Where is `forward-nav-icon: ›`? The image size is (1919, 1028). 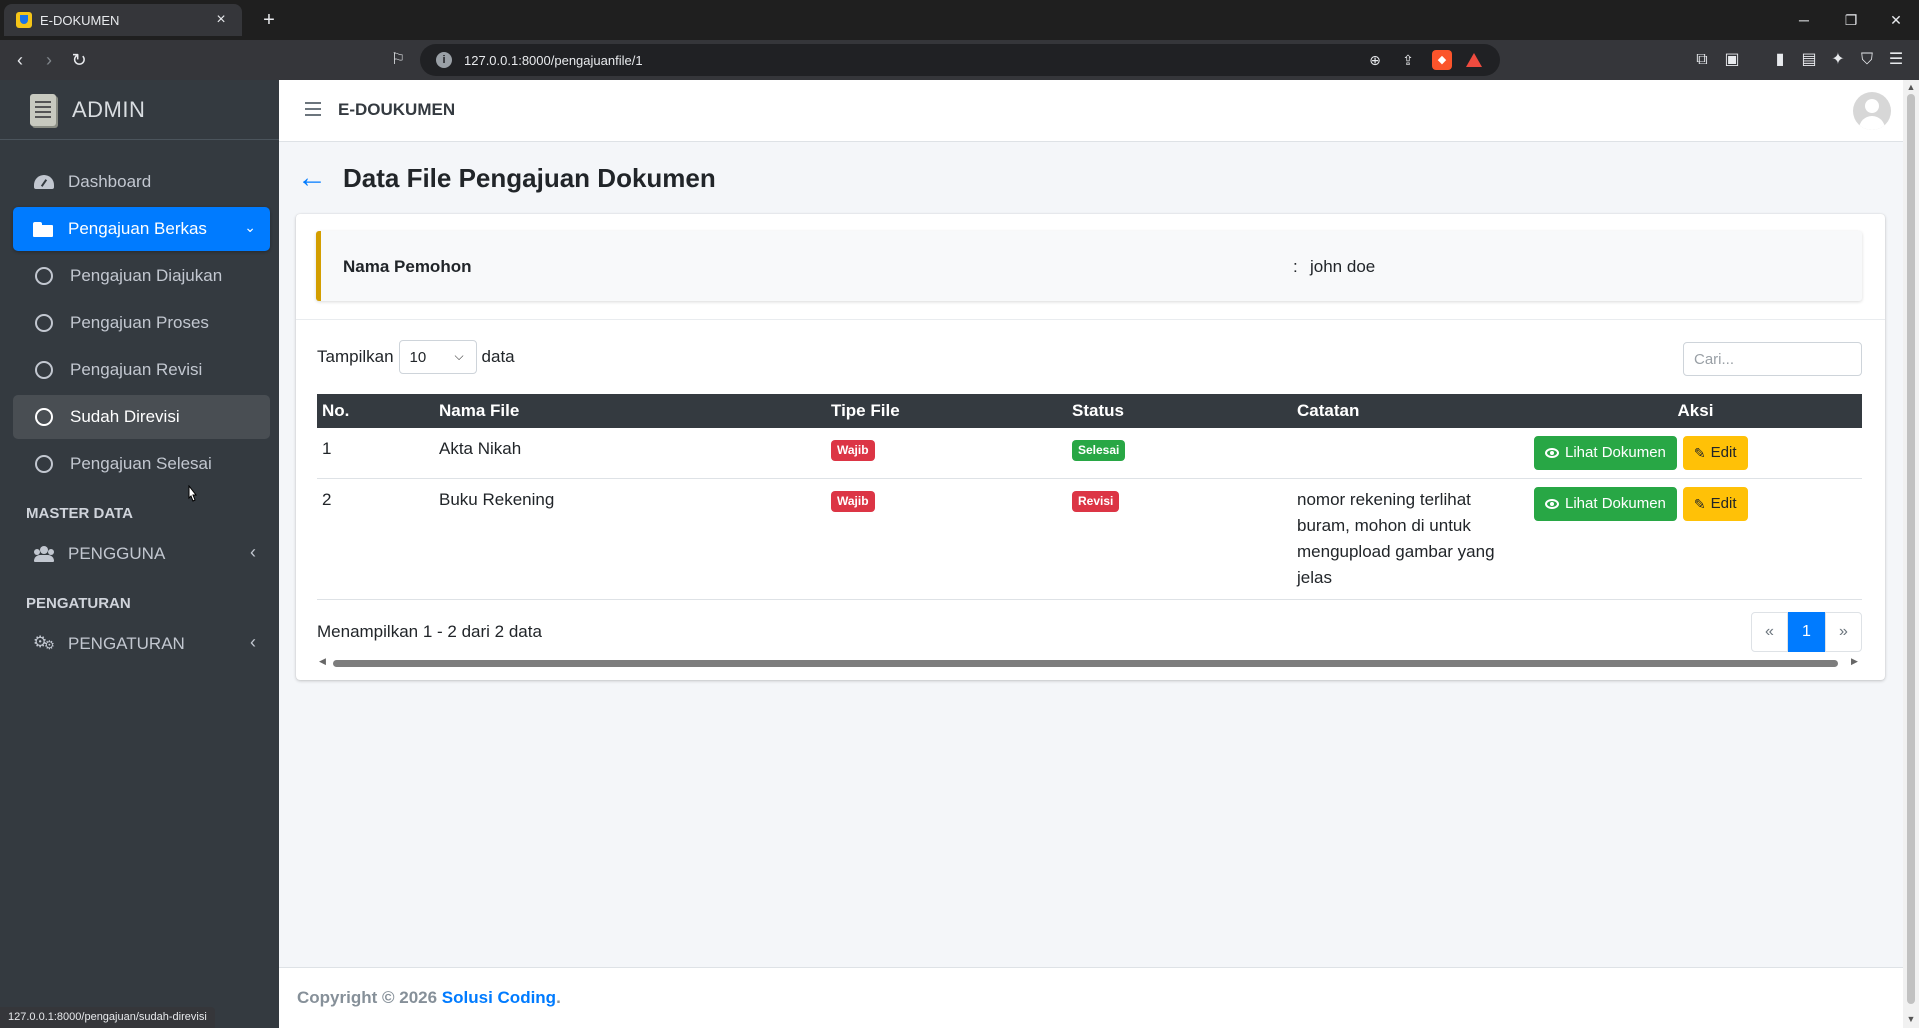 forward-nav-icon: › is located at coordinates (49, 60).